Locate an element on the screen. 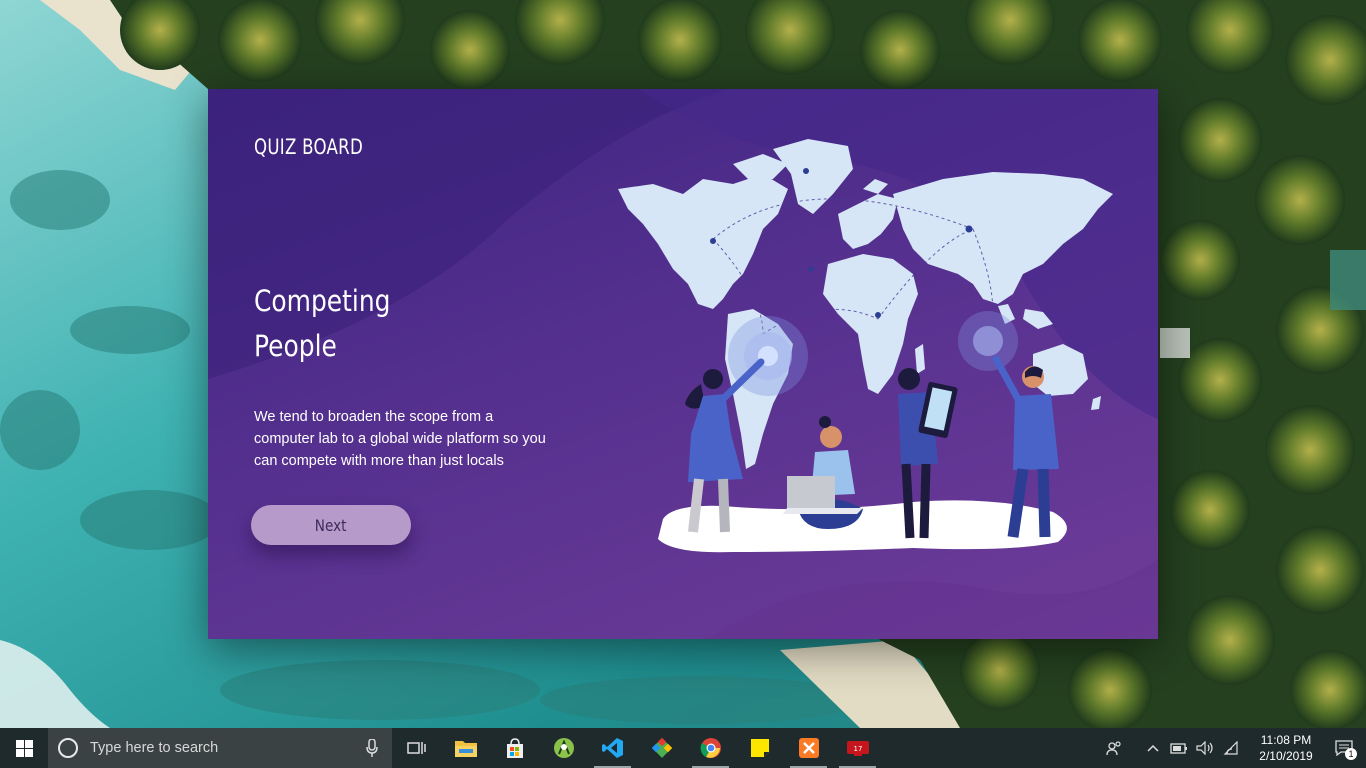  cortana-icon is located at coordinates (68, 748).